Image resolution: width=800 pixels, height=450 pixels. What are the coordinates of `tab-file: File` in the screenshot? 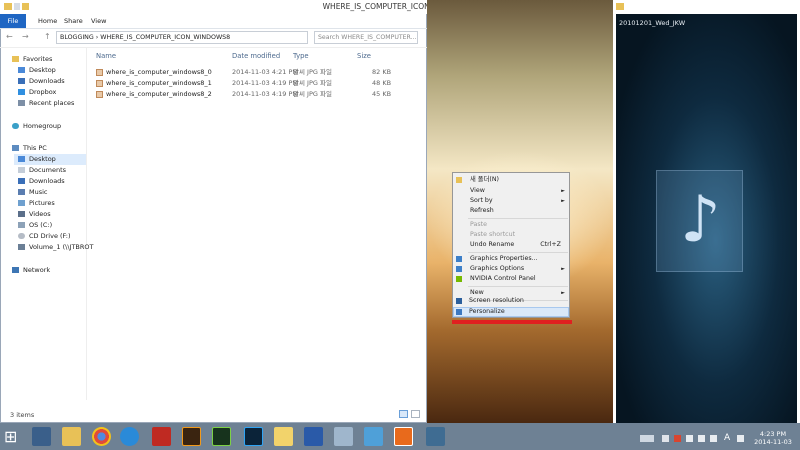 It's located at (13, 21).